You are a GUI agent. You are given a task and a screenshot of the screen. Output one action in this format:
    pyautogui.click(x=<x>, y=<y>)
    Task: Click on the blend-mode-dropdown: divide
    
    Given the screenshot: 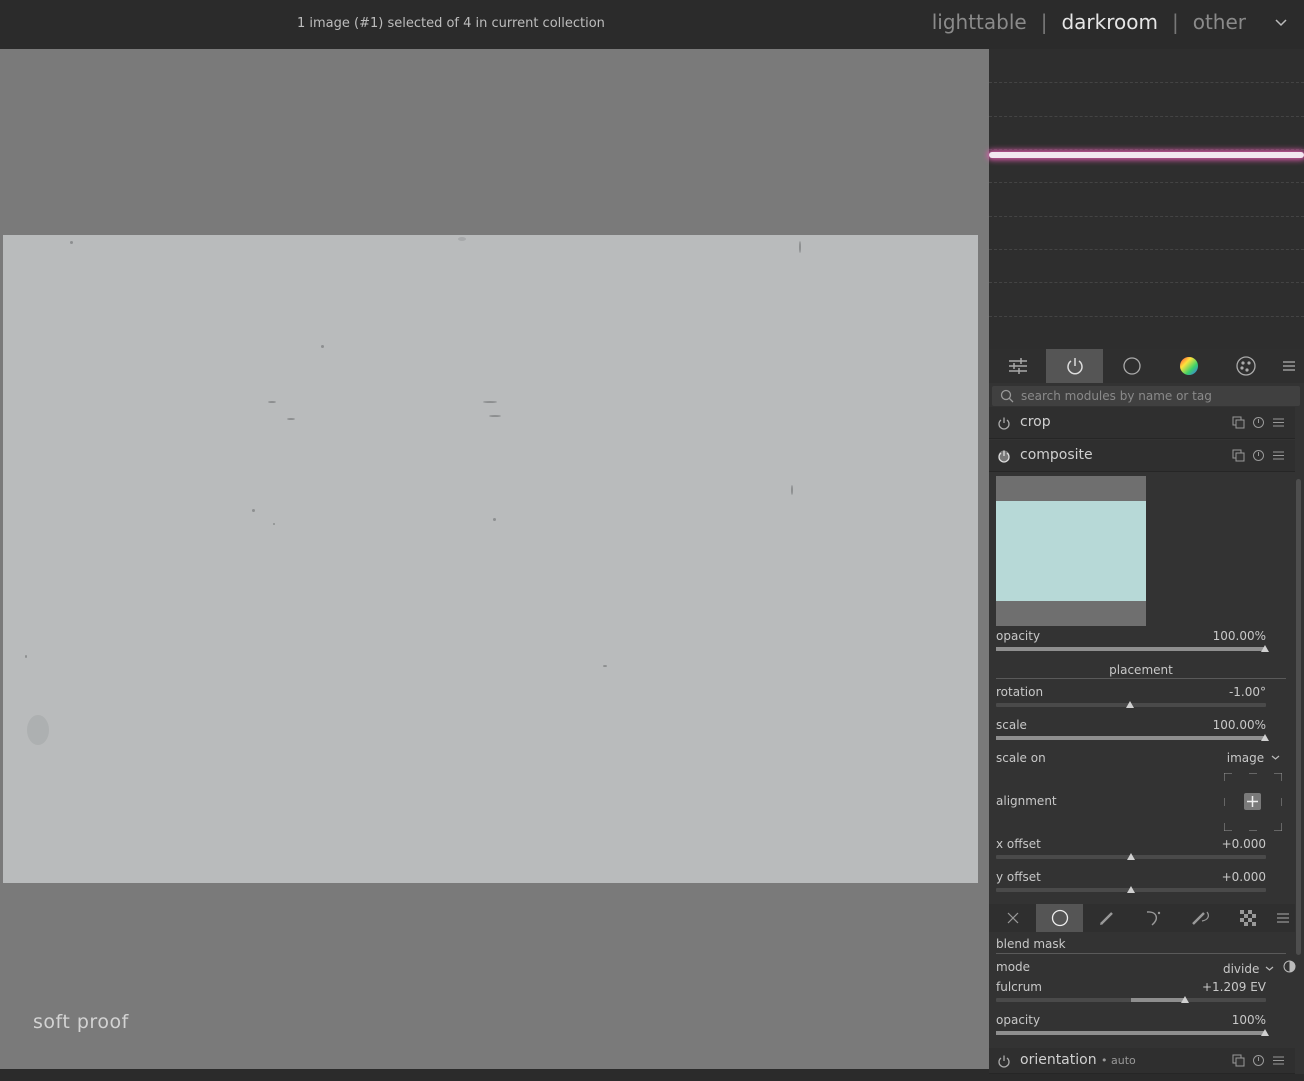 What is the action you would take?
    pyautogui.click(x=1259, y=968)
    